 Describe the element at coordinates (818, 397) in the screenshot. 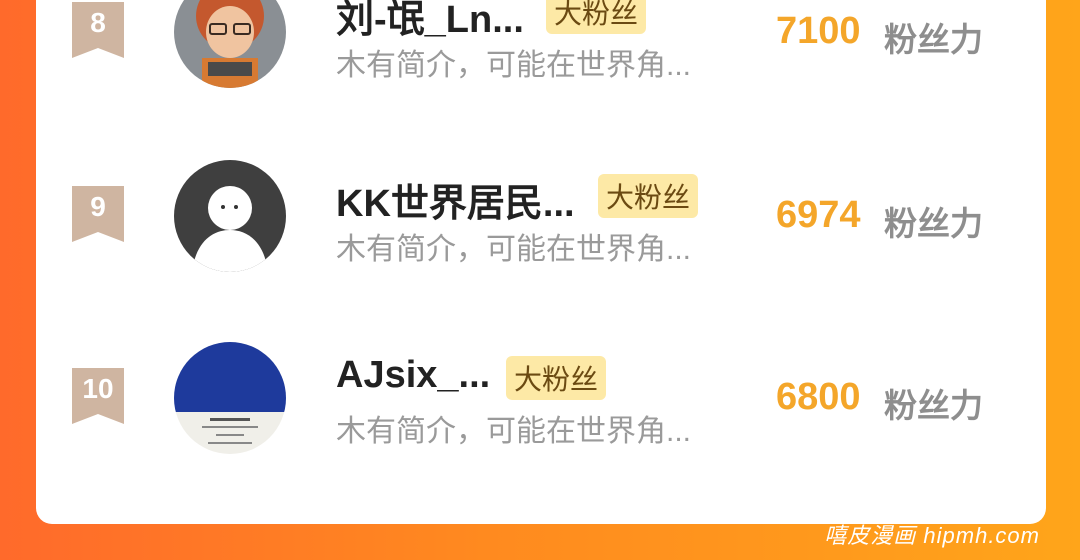

I see `fan-power-score: 6800` at that location.